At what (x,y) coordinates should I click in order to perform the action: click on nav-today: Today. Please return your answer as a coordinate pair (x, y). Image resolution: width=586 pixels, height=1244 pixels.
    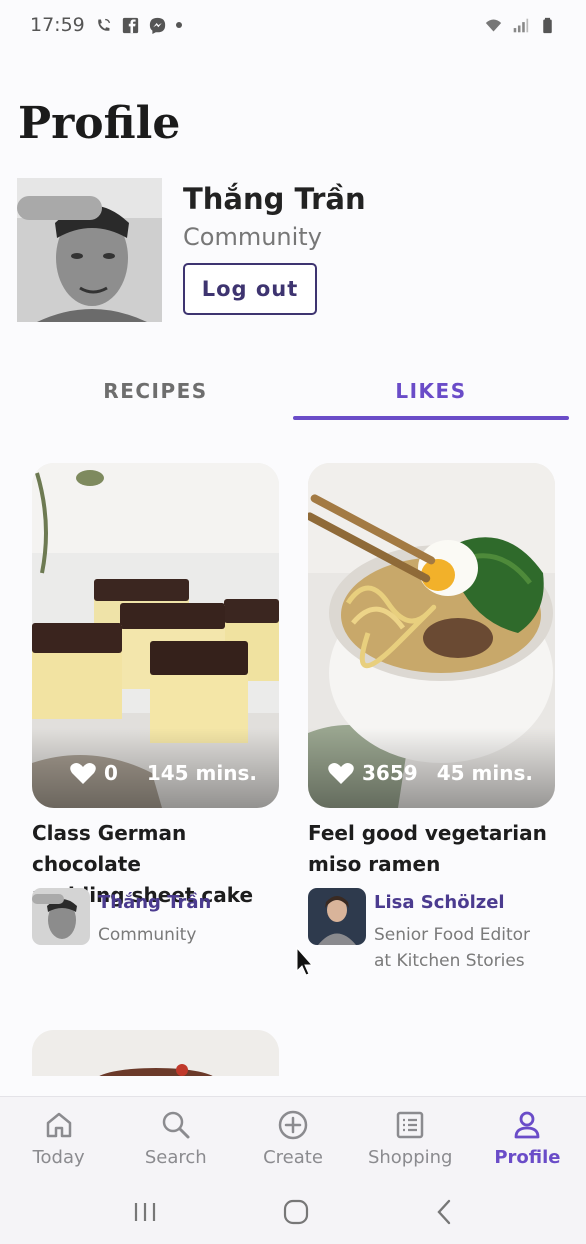
    Looking at the image, I should click on (58, 1138).